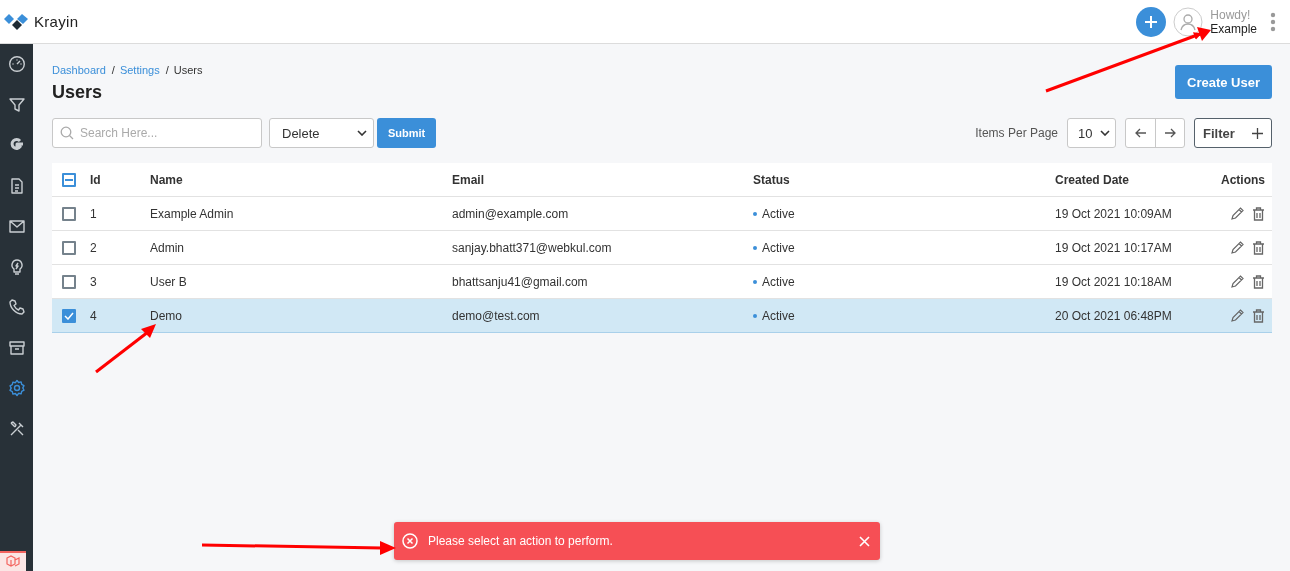 This screenshot has height=571, width=1290. What do you see at coordinates (511, 213) in the screenshot?
I see `table-cell-text: admin@example.com` at bounding box center [511, 213].